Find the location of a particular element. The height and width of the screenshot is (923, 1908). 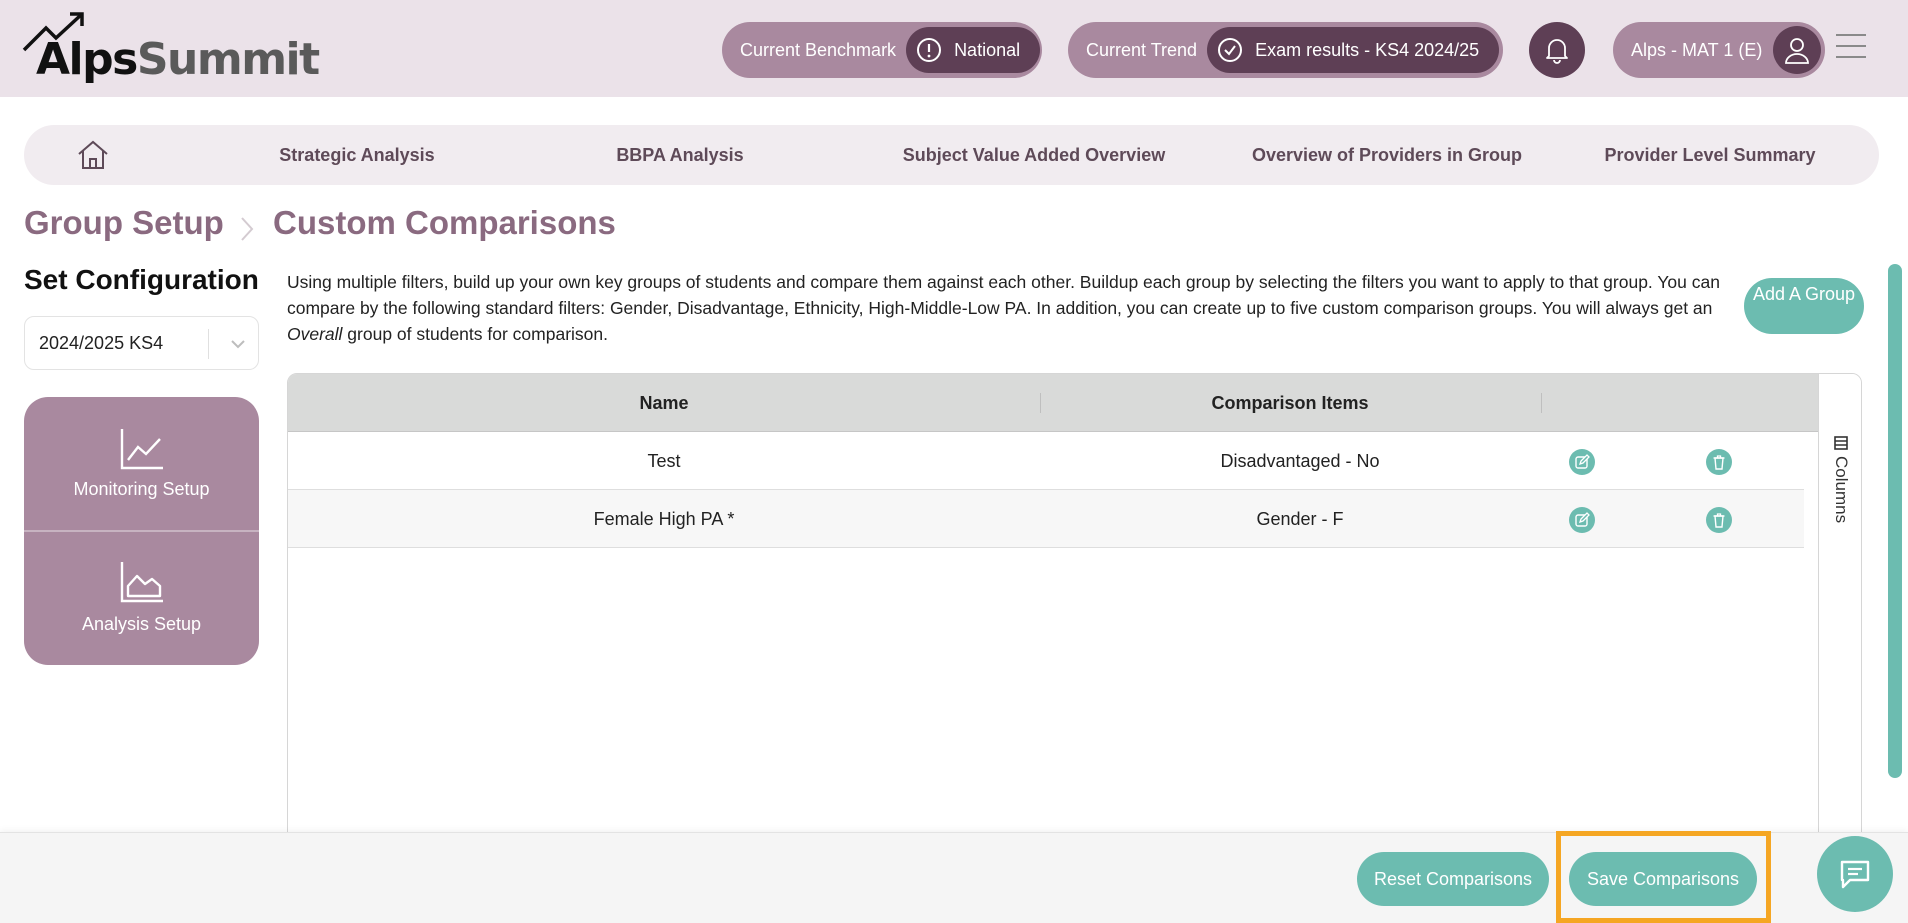

highlight-box is located at coordinates (1663, 877).